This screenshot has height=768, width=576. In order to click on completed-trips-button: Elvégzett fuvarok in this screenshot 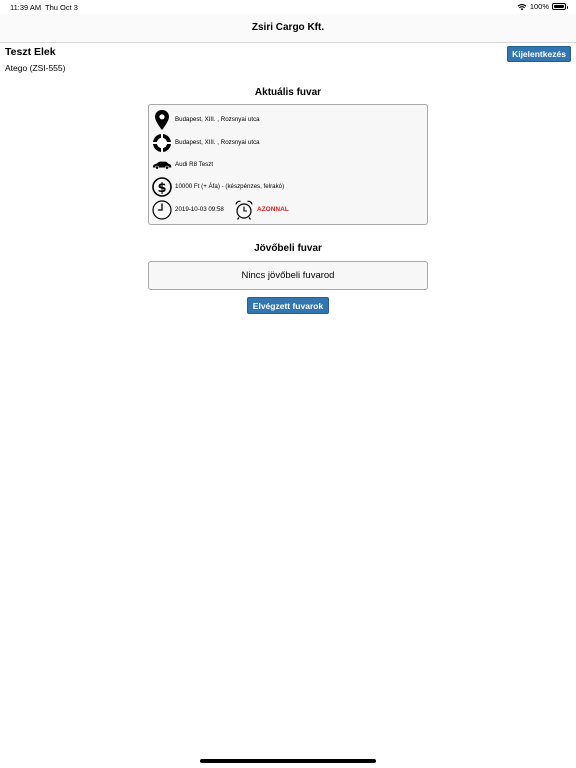, I will do `click(288, 305)`.